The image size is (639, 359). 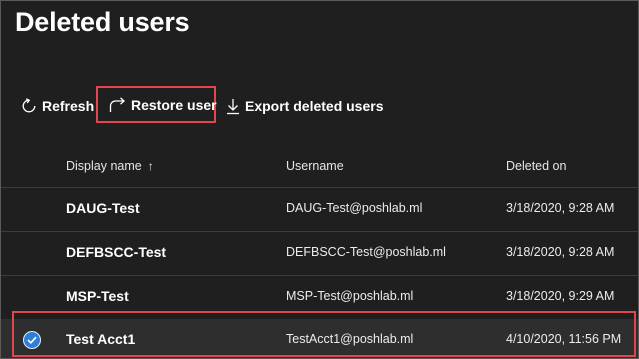 I want to click on restore-user-label: Restore user, so click(x=174, y=104).